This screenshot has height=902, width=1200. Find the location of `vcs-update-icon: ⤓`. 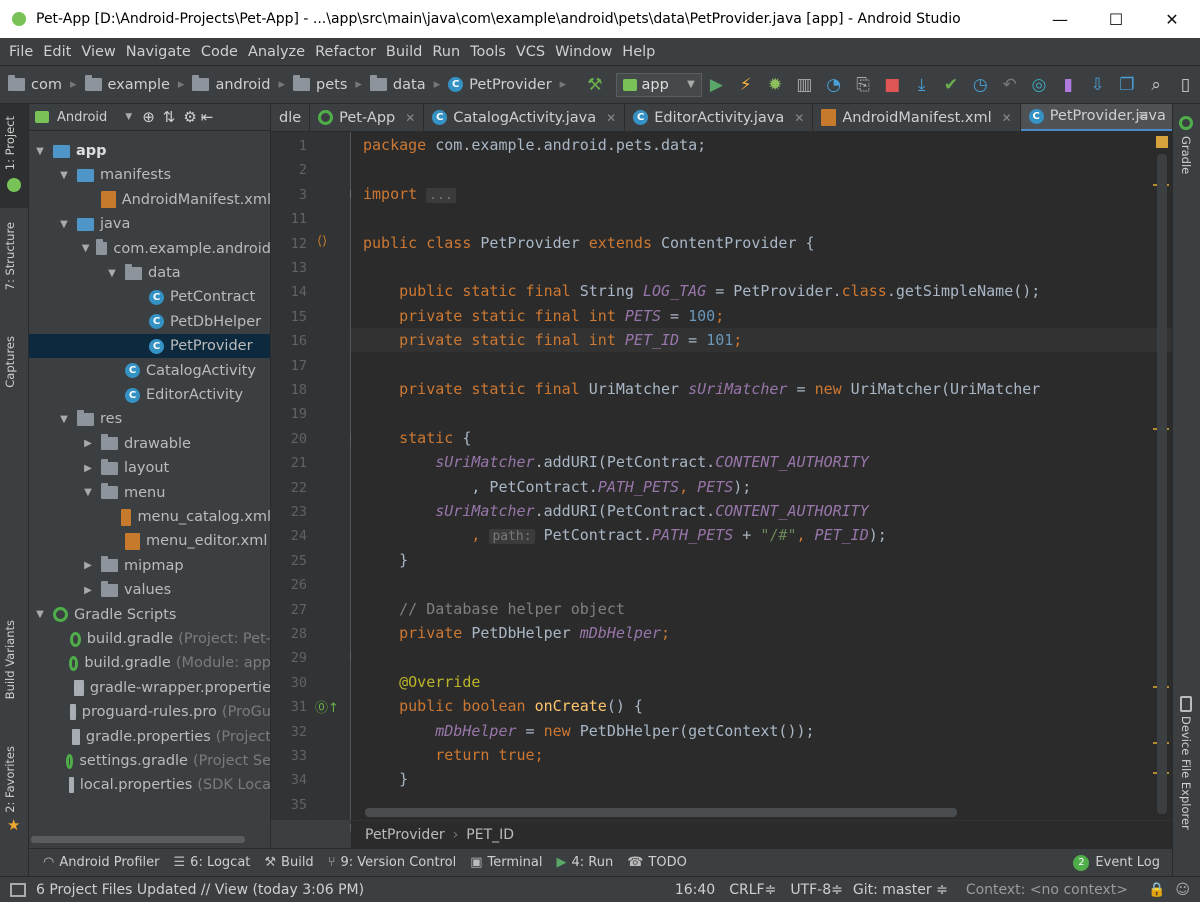

vcs-update-icon: ⤓ is located at coordinates (921, 85).